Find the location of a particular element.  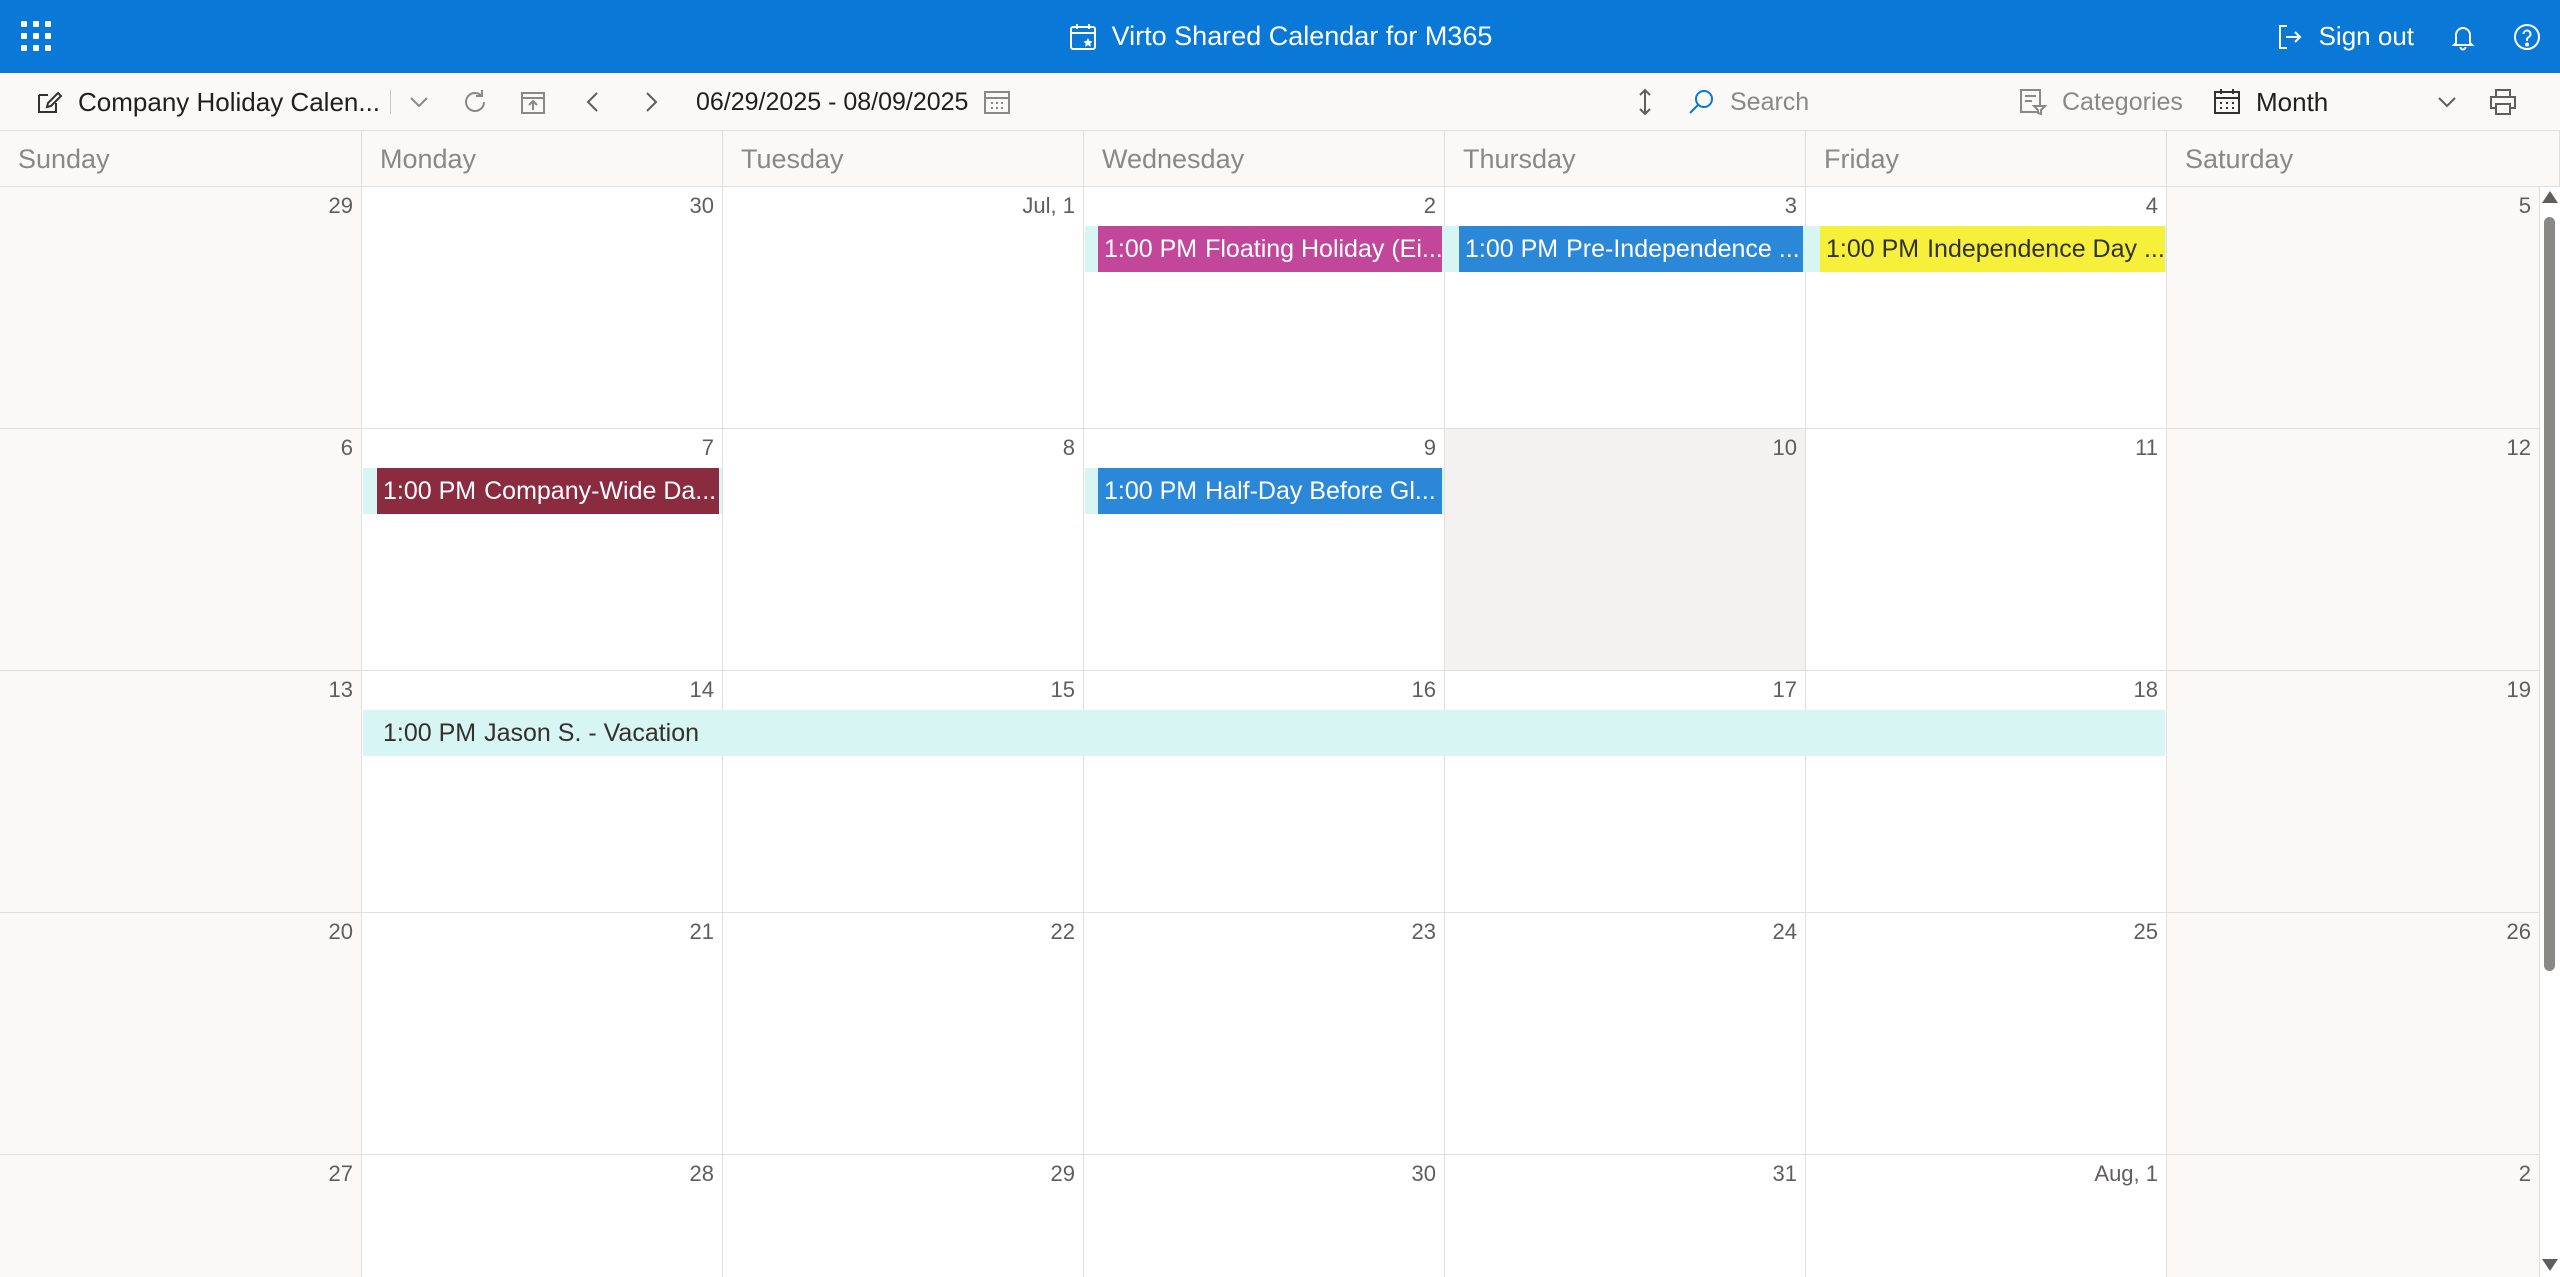

day-cell: 4 is located at coordinates (1986, 307).